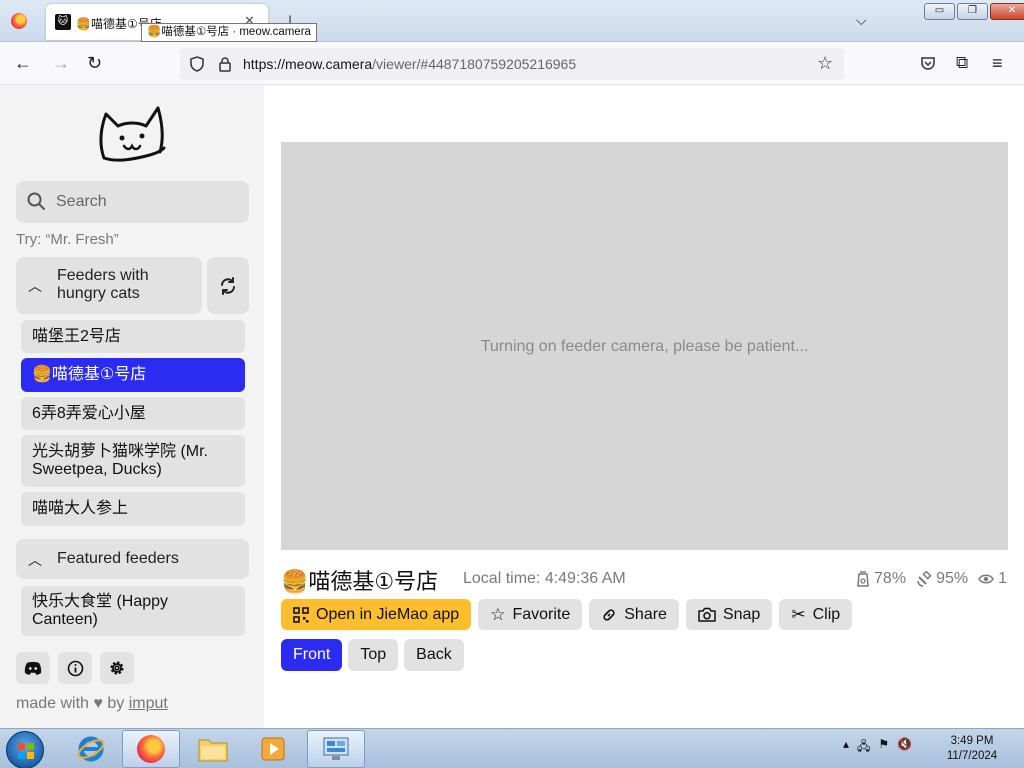  I want to click on section-featured-toggle: ︿ Featured feeders, so click(132, 559).